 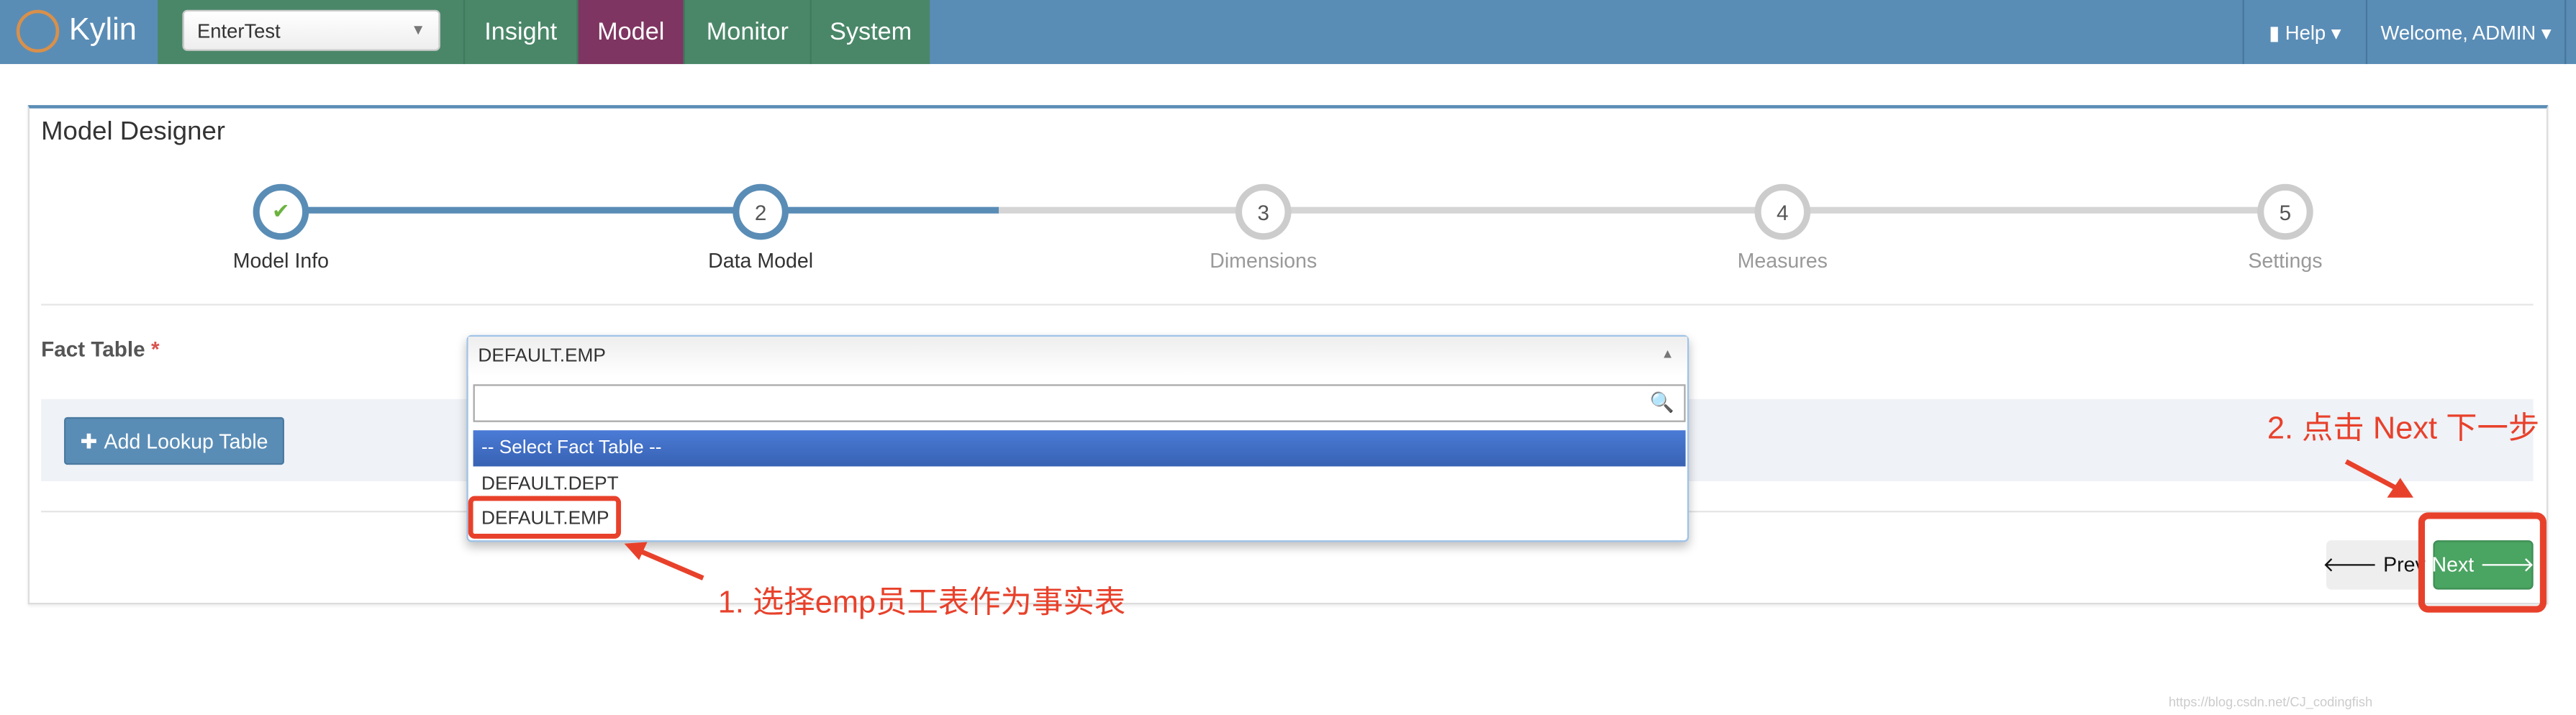 What do you see at coordinates (921, 603) in the screenshot?
I see `annotation-step-1: 1. 选择emp员工表作为事实表` at bounding box center [921, 603].